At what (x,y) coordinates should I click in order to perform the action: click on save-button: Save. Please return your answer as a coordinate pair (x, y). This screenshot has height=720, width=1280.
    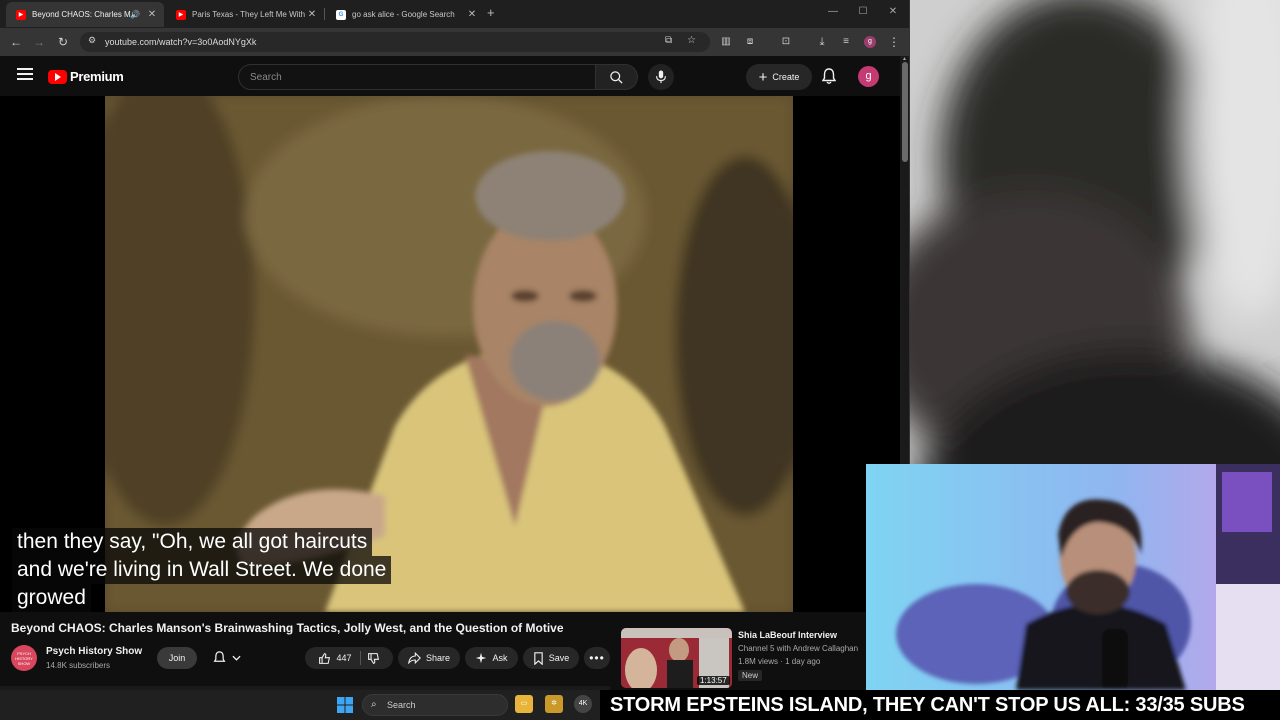
    Looking at the image, I should click on (551, 658).